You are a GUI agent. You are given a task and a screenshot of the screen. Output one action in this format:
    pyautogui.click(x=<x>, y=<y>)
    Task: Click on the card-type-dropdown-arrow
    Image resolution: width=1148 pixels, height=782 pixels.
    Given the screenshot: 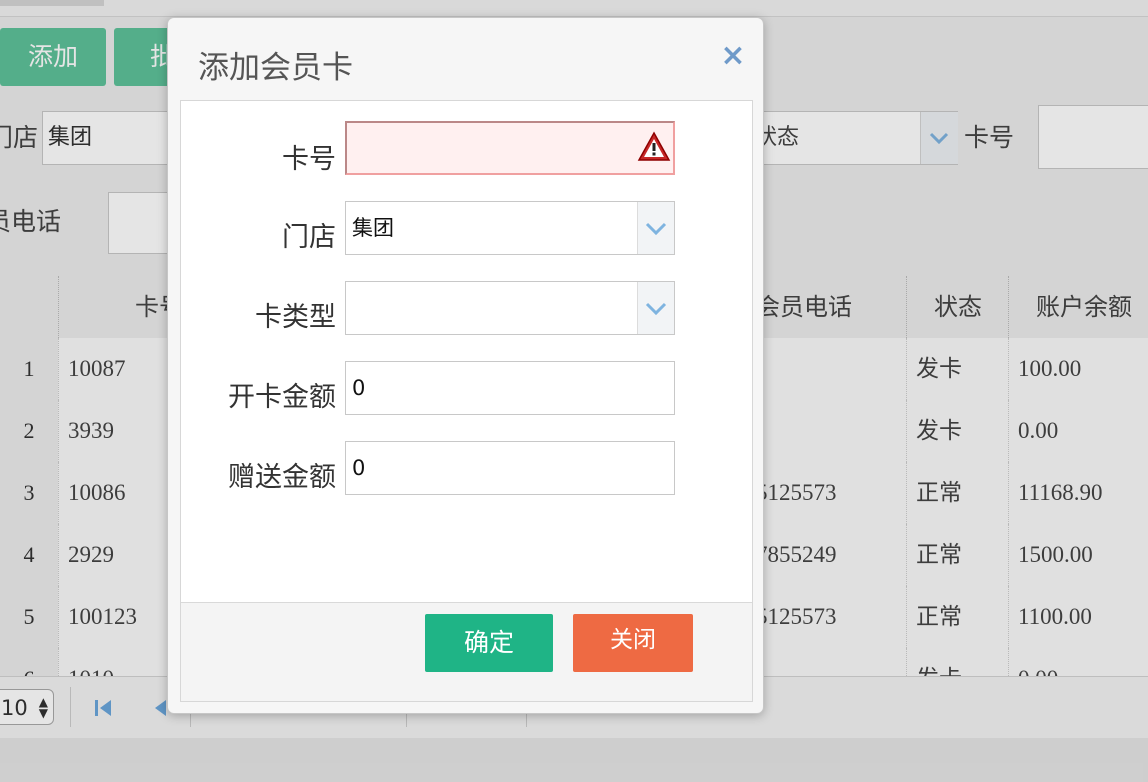 What is the action you would take?
    pyautogui.click(x=655, y=308)
    